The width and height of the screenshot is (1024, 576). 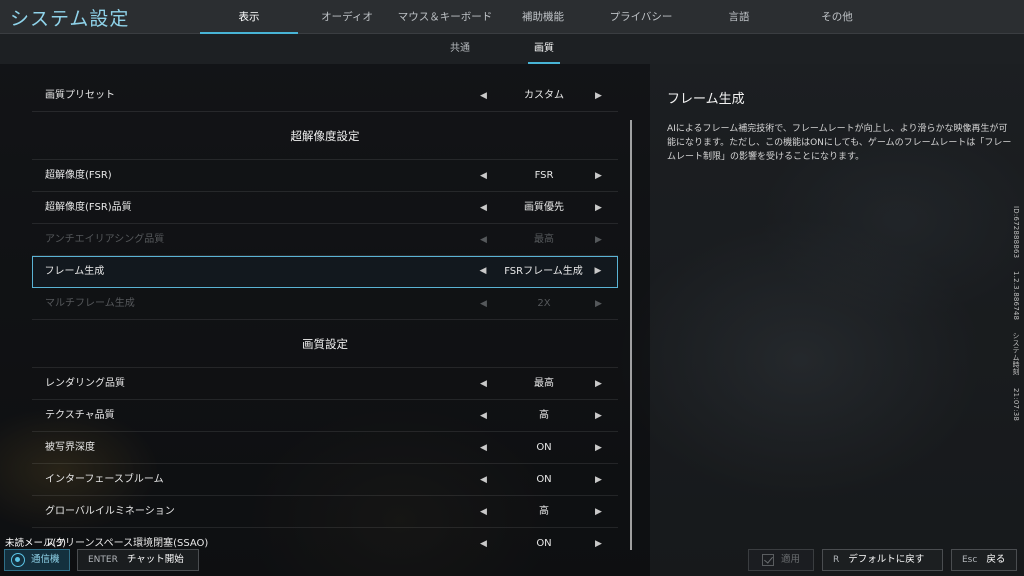 I want to click on setting-row-global-illumination: グローバルイルミネーション ◀ 高 ▶, so click(x=325, y=512).